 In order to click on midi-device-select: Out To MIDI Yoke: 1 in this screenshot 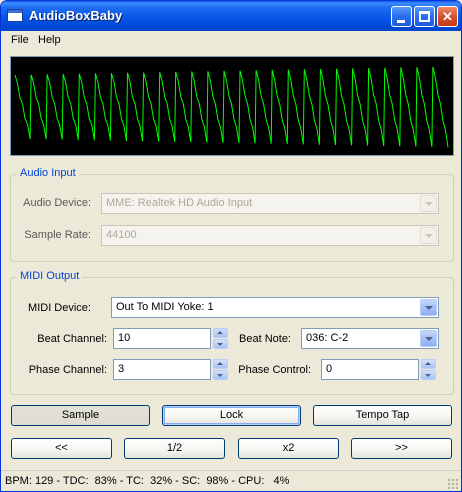, I will do `click(275, 307)`.